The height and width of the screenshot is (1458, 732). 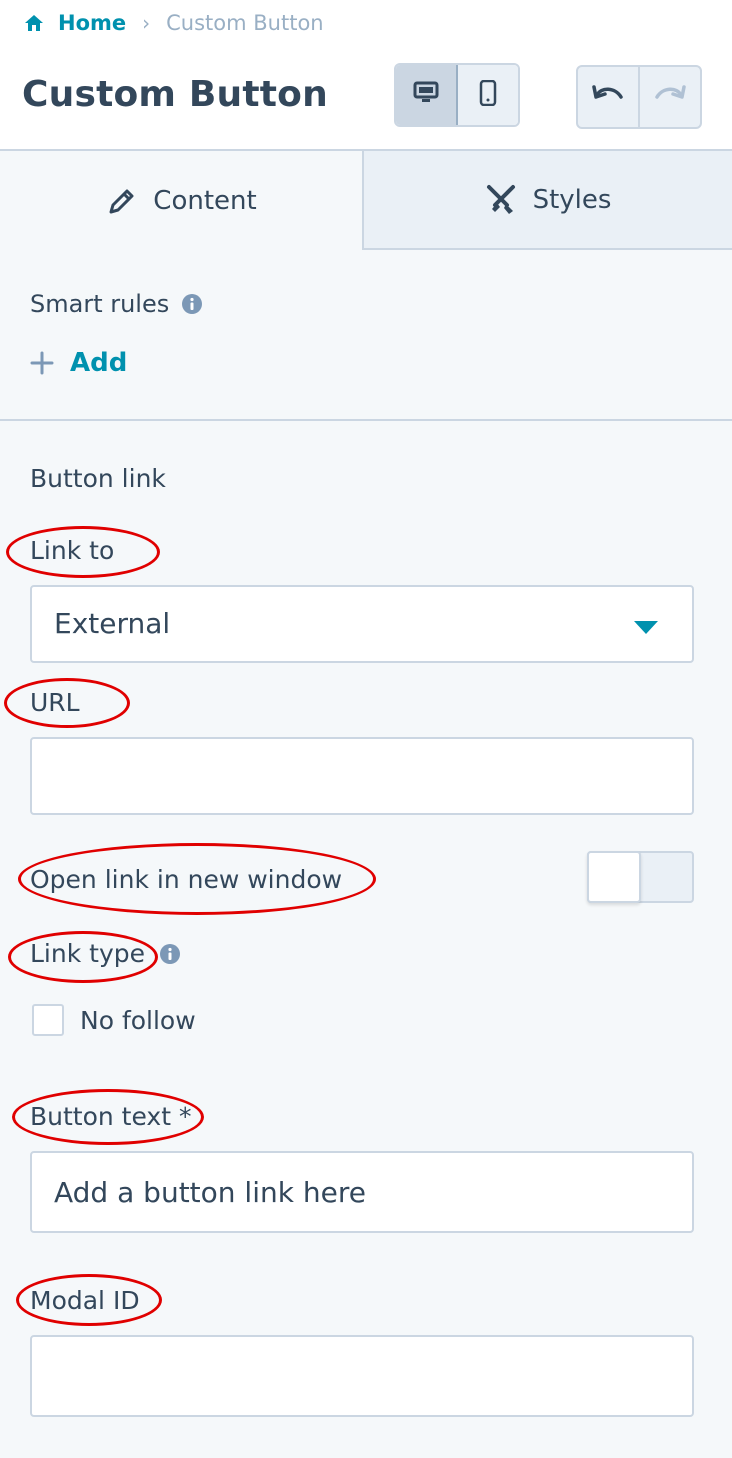 What do you see at coordinates (99, 363) in the screenshot?
I see `add-label: Add` at bounding box center [99, 363].